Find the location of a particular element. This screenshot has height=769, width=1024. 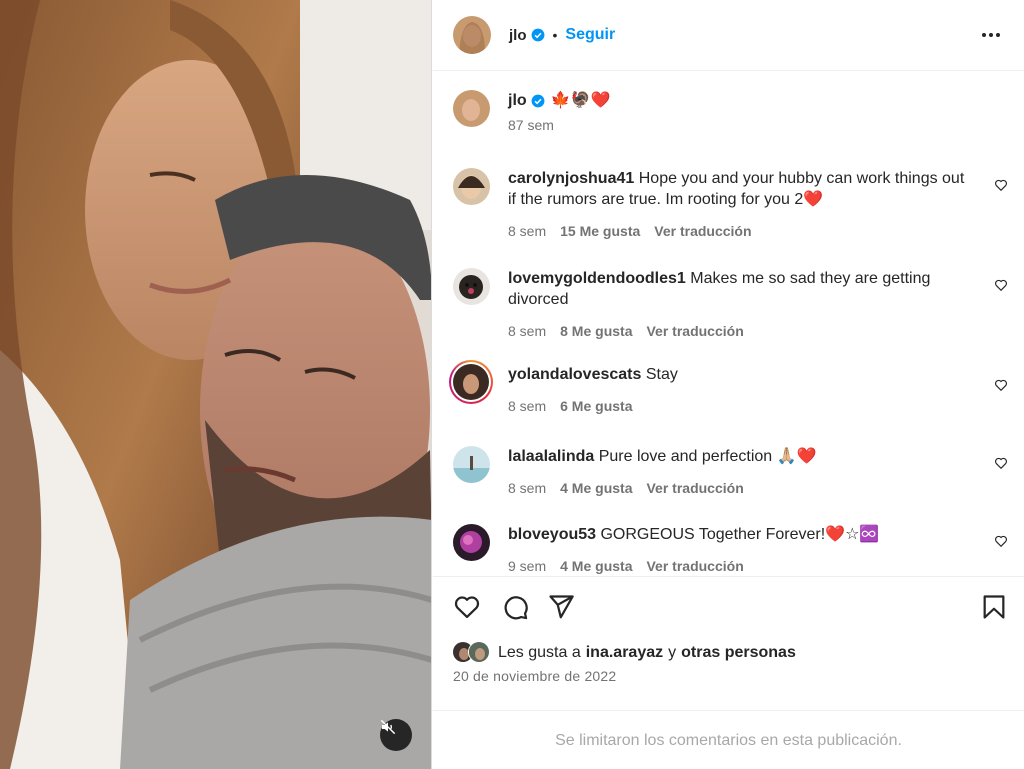

likes-summary: Les gusta a ina.arayaz y otras personas is located at coordinates (624, 653).